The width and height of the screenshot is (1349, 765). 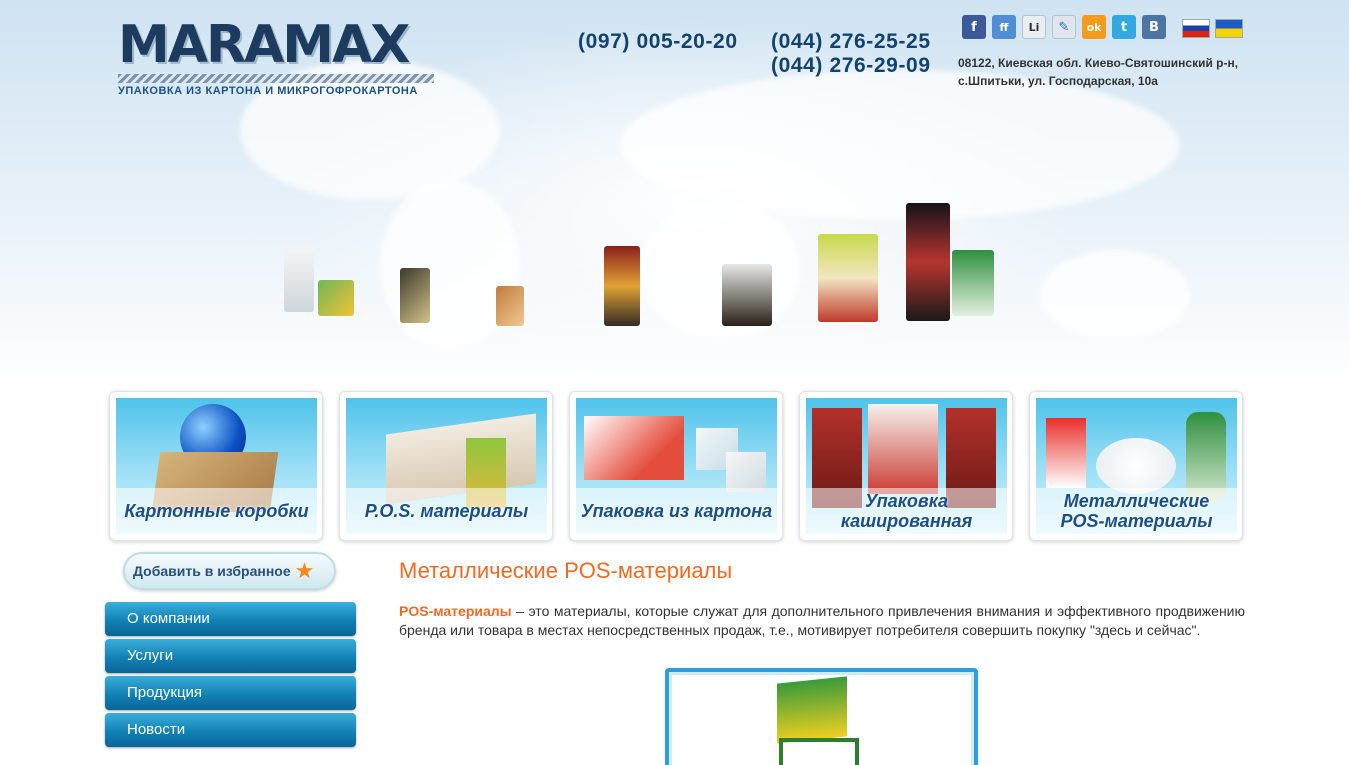 I want to click on sidebar-nav: О компании Услуги Продукция Новости, so click(x=230, y=676).